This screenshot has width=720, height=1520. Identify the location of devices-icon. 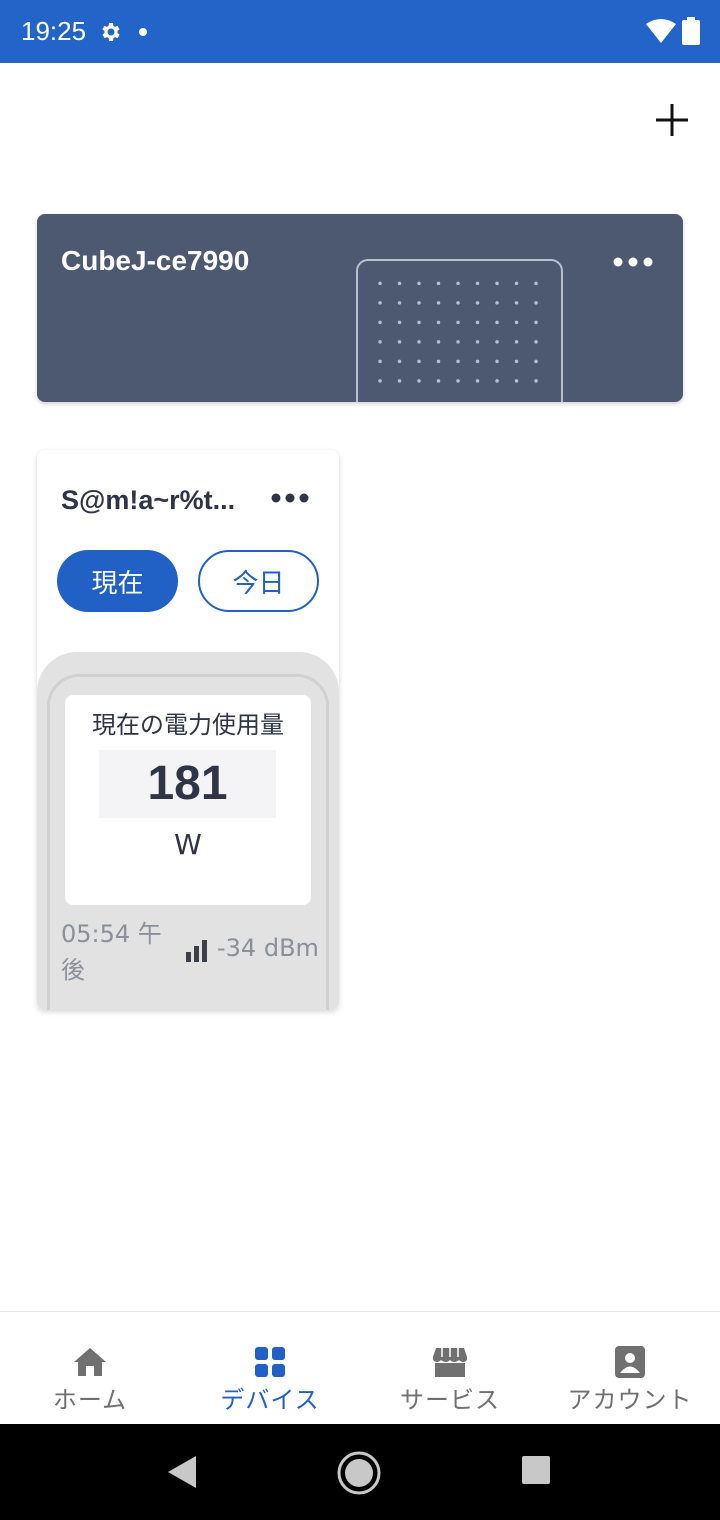
(270, 1362).